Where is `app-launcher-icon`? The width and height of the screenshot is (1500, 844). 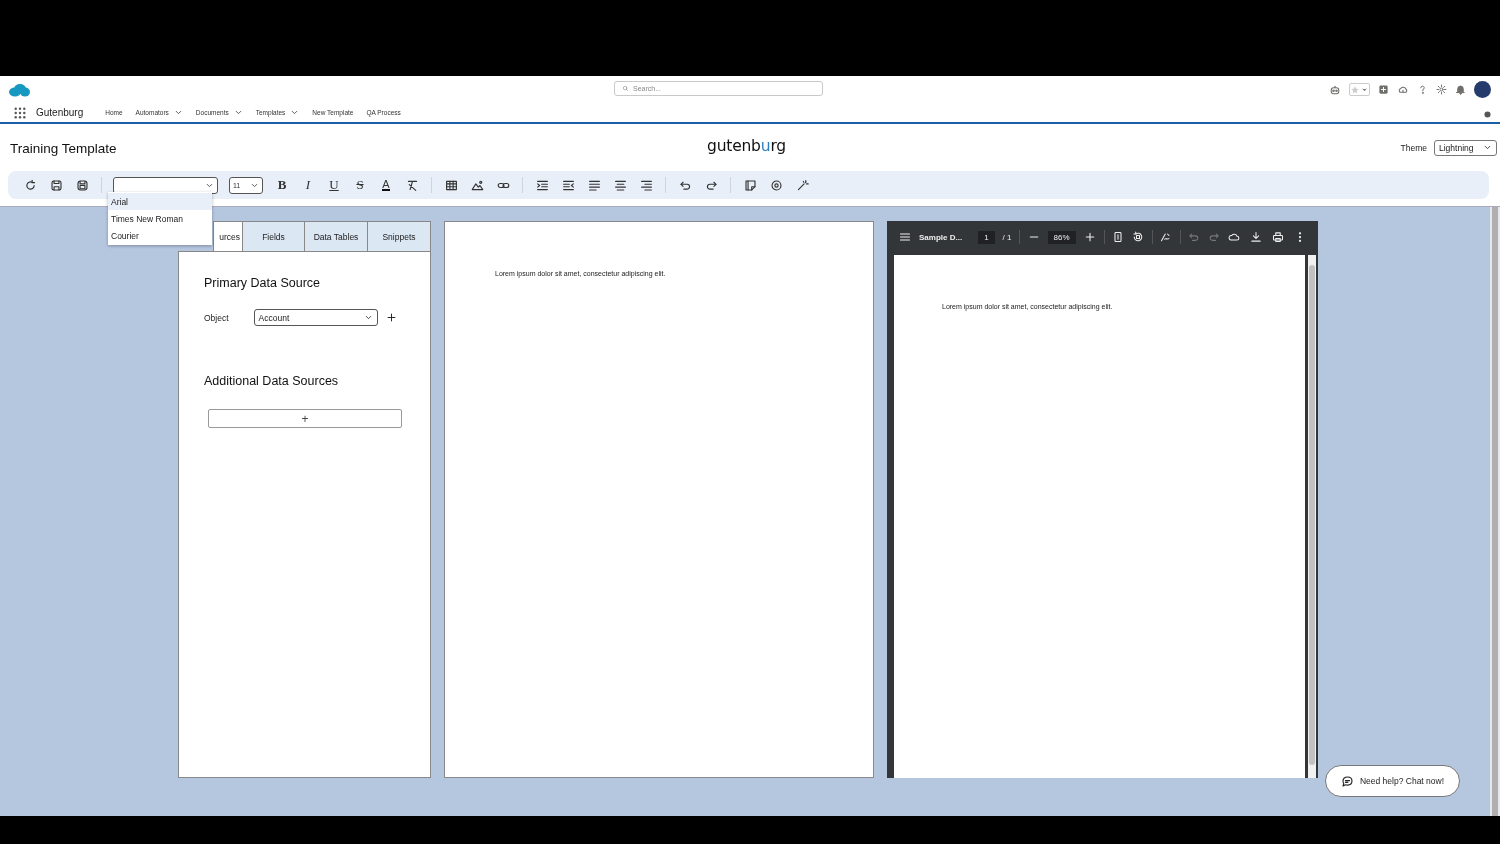 app-launcher-icon is located at coordinates (20, 112).